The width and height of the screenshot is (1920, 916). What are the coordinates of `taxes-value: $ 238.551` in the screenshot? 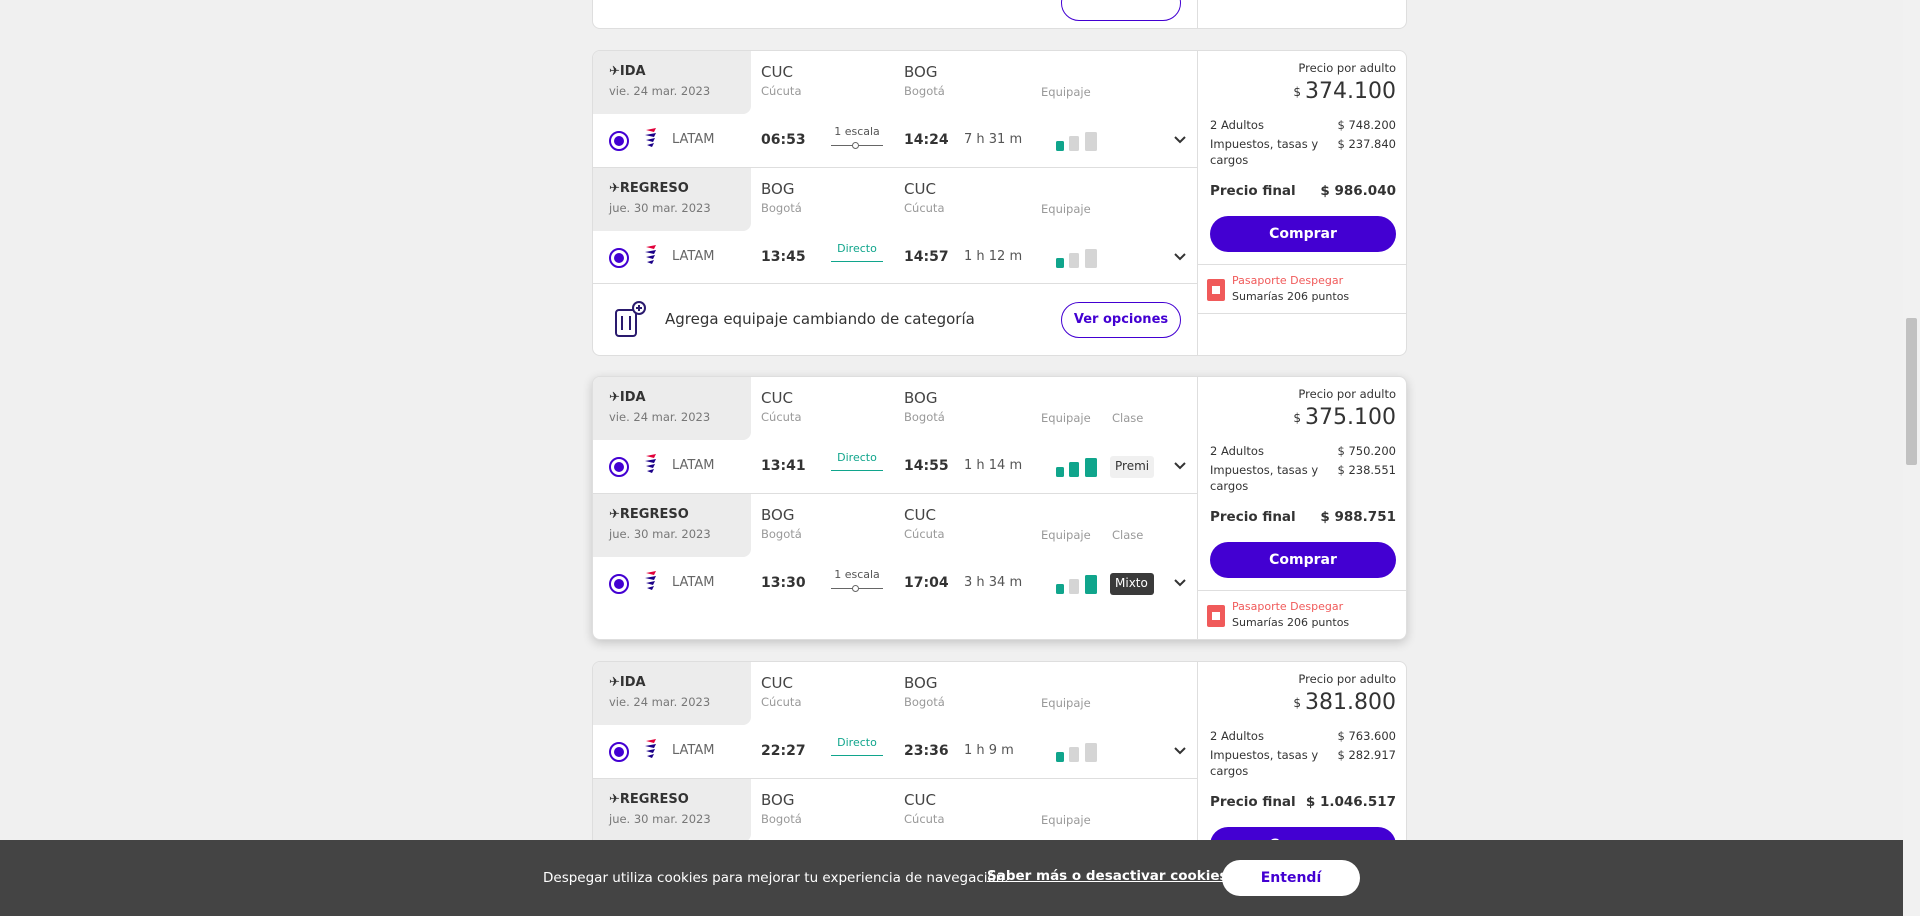 It's located at (1366, 470).